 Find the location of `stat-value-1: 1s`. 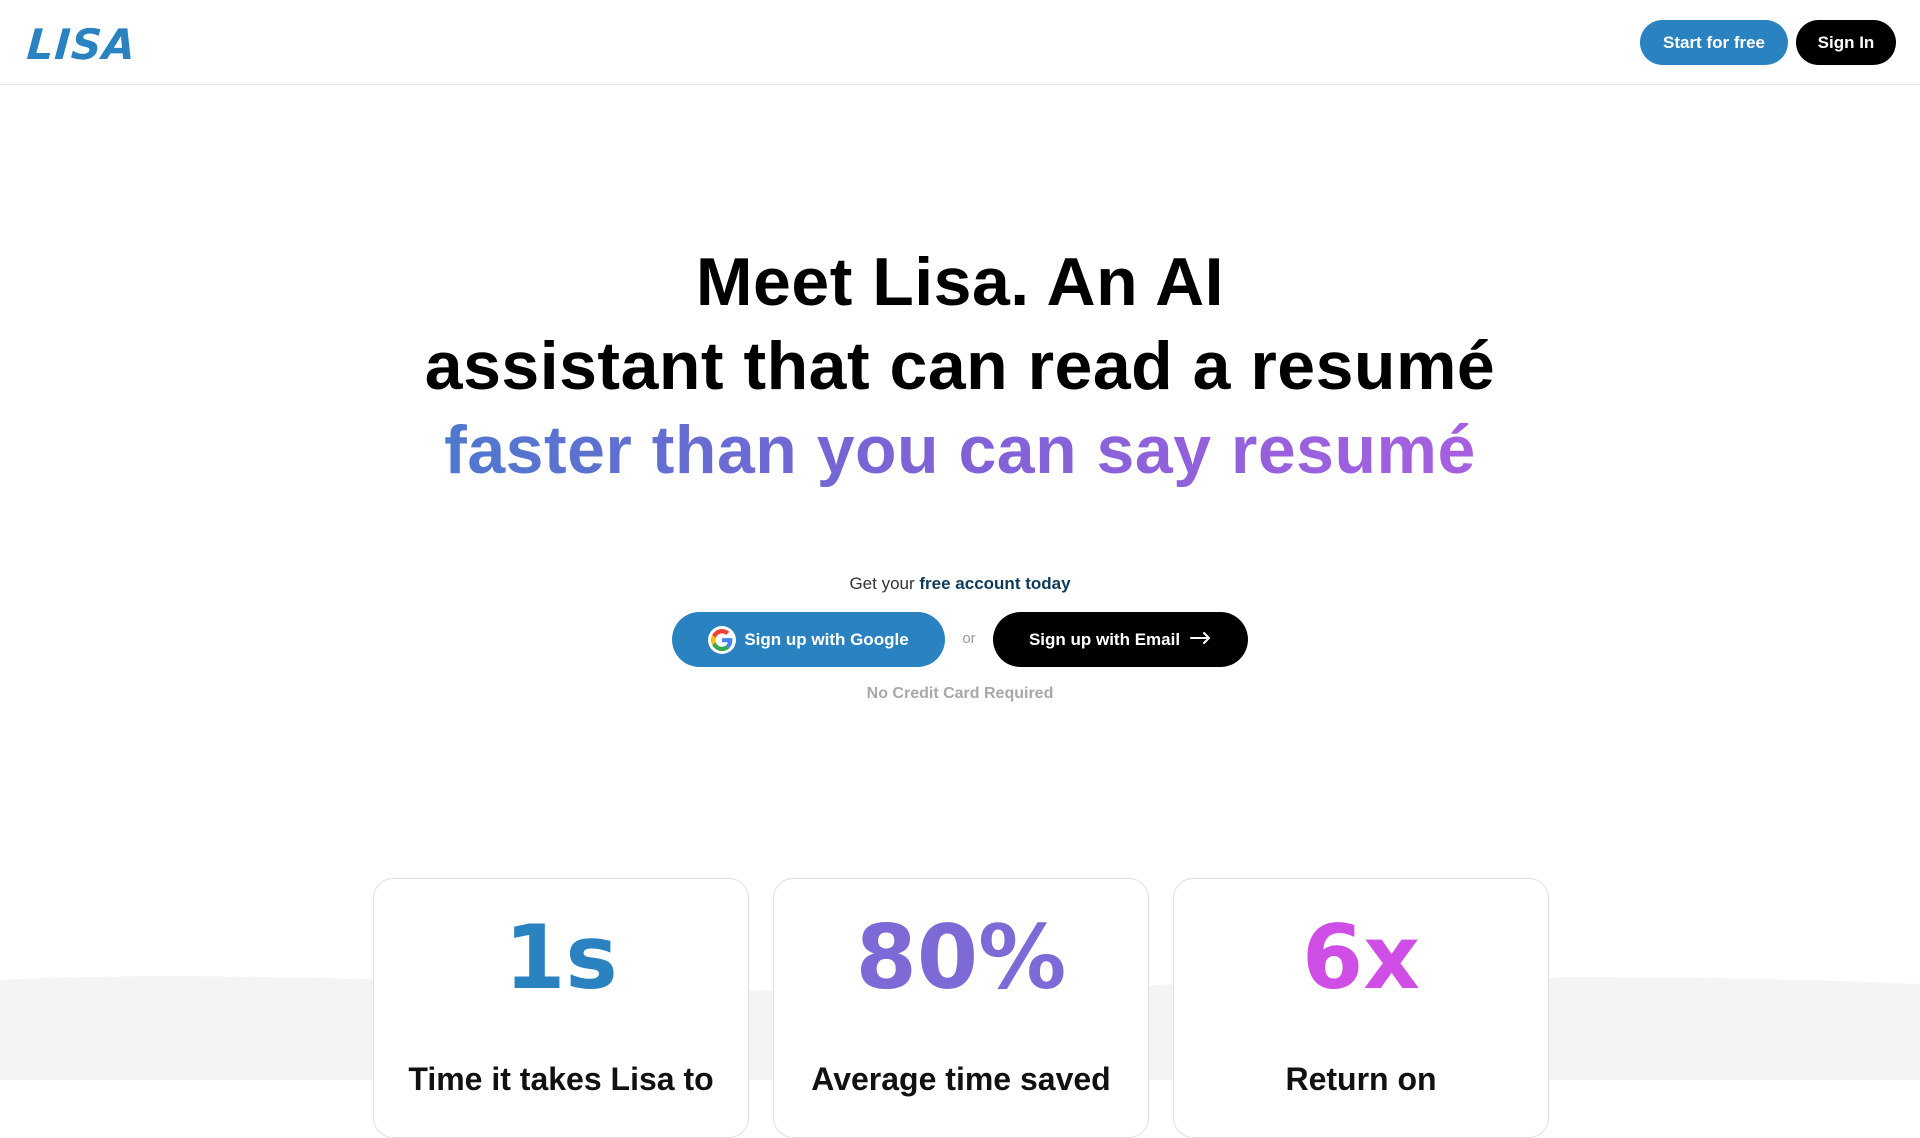

stat-value-1: 1s is located at coordinates (561, 957).